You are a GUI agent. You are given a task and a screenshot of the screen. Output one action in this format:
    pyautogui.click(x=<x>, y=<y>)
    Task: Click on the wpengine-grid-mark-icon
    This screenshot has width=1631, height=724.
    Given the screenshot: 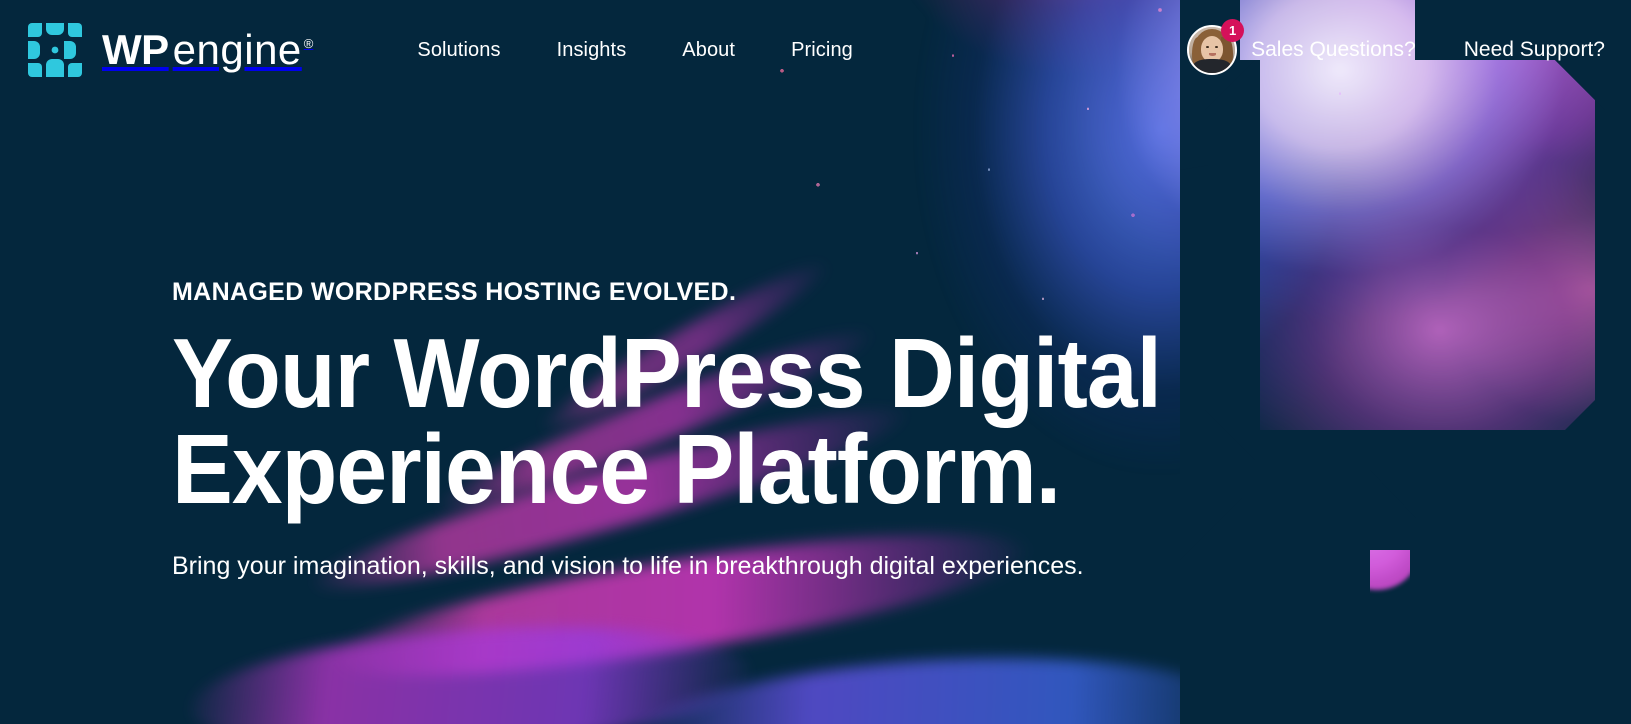 What is the action you would take?
    pyautogui.click(x=55, y=50)
    